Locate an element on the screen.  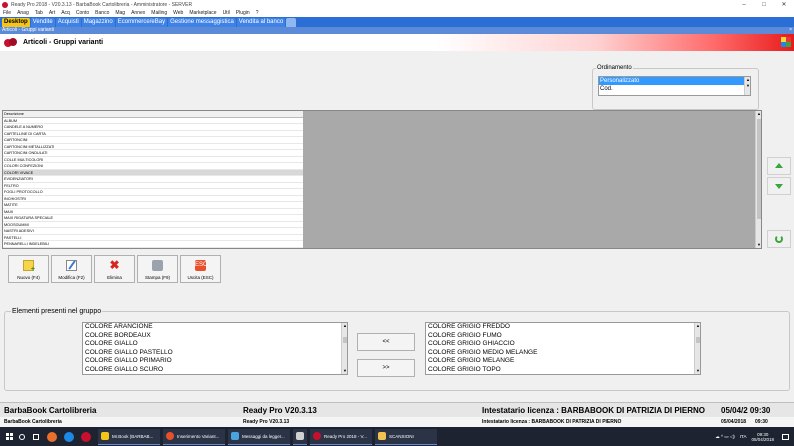
groups-scrollbar: ▲ ▼ is located at coordinates (758, 179).